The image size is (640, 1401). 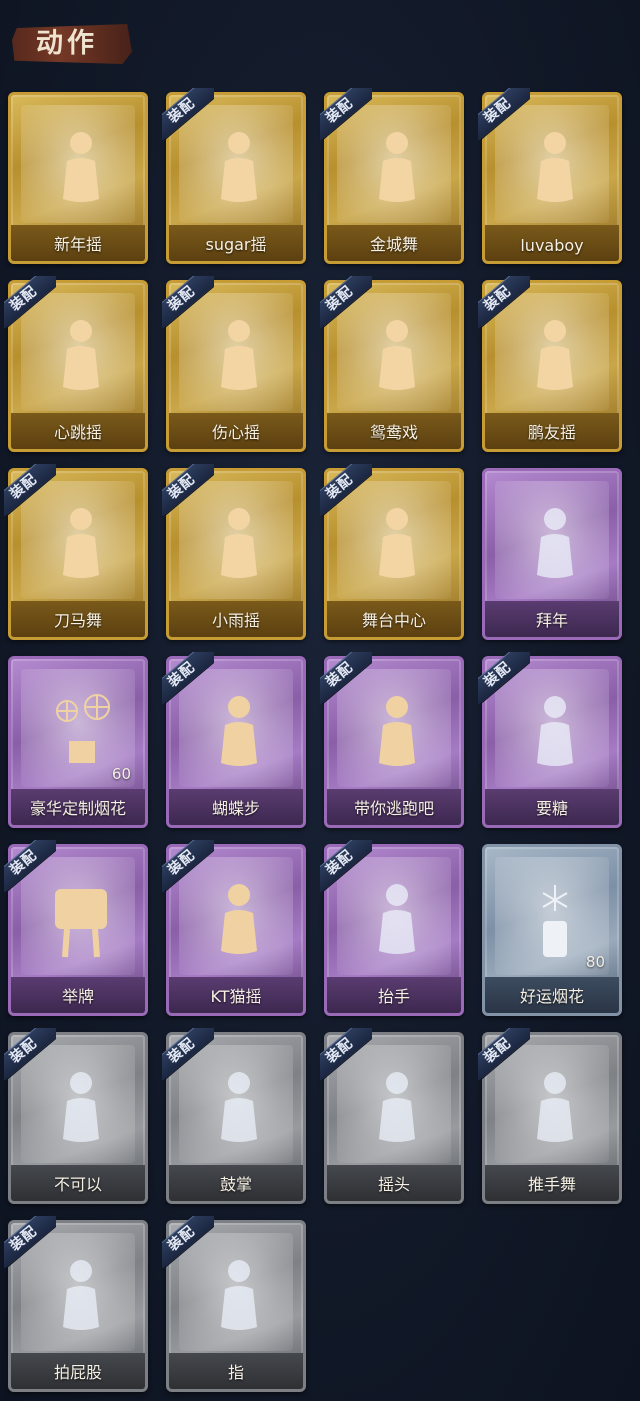 What do you see at coordinates (552, 245) in the screenshot?
I see `emote-name: luvaboy` at bounding box center [552, 245].